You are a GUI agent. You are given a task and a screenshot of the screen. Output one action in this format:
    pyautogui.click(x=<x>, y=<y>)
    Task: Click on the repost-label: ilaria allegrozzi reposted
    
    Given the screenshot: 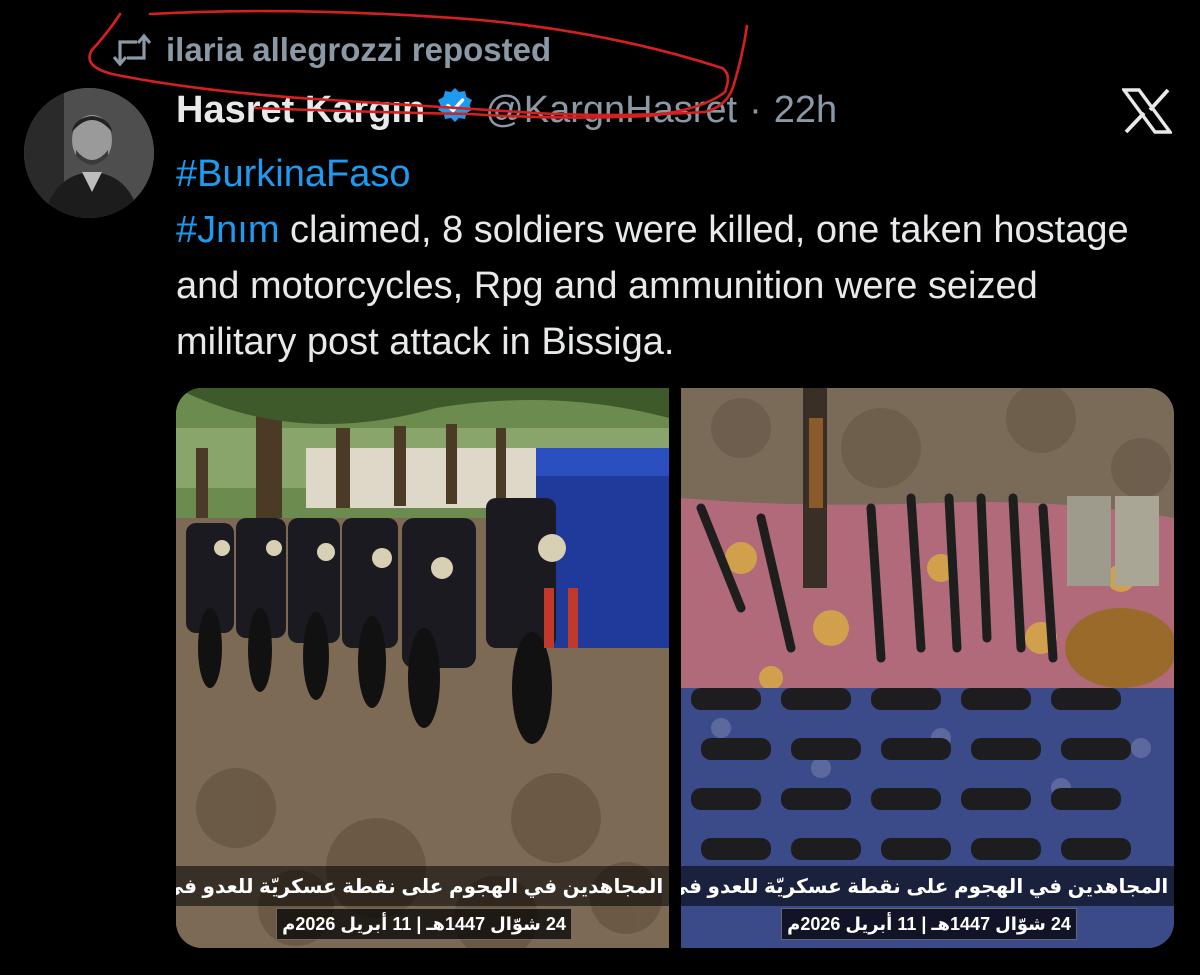 What is the action you would take?
    pyautogui.click(x=359, y=49)
    